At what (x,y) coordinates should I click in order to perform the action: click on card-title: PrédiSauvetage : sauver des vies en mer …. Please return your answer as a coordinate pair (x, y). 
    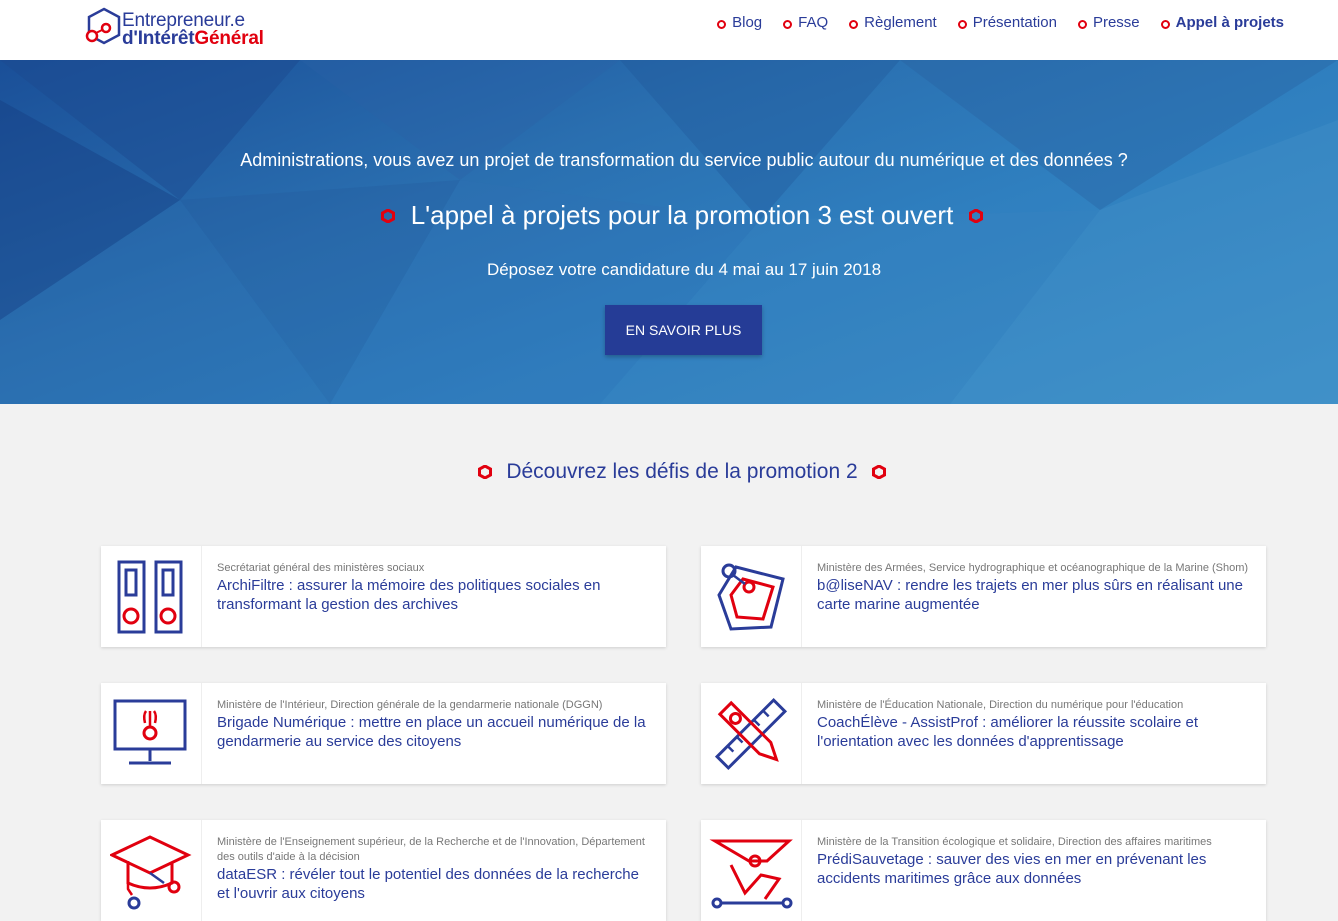
    Looking at the image, I should click on (1033, 869).